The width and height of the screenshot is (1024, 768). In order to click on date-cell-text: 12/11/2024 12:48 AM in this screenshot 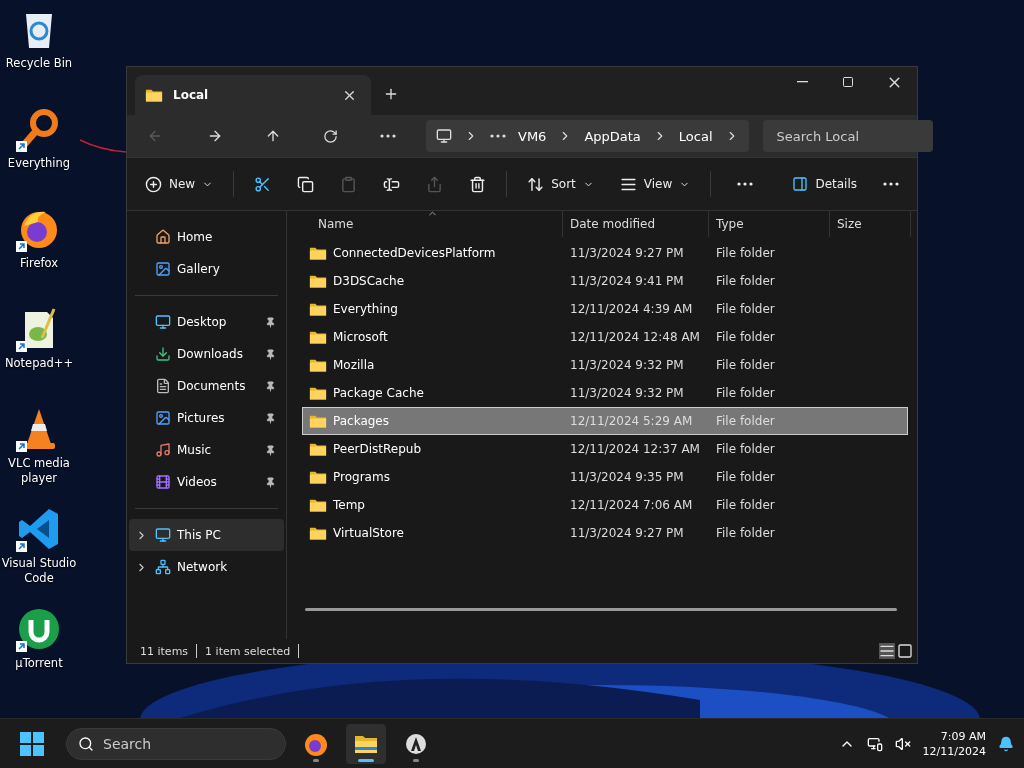, I will do `click(635, 337)`.